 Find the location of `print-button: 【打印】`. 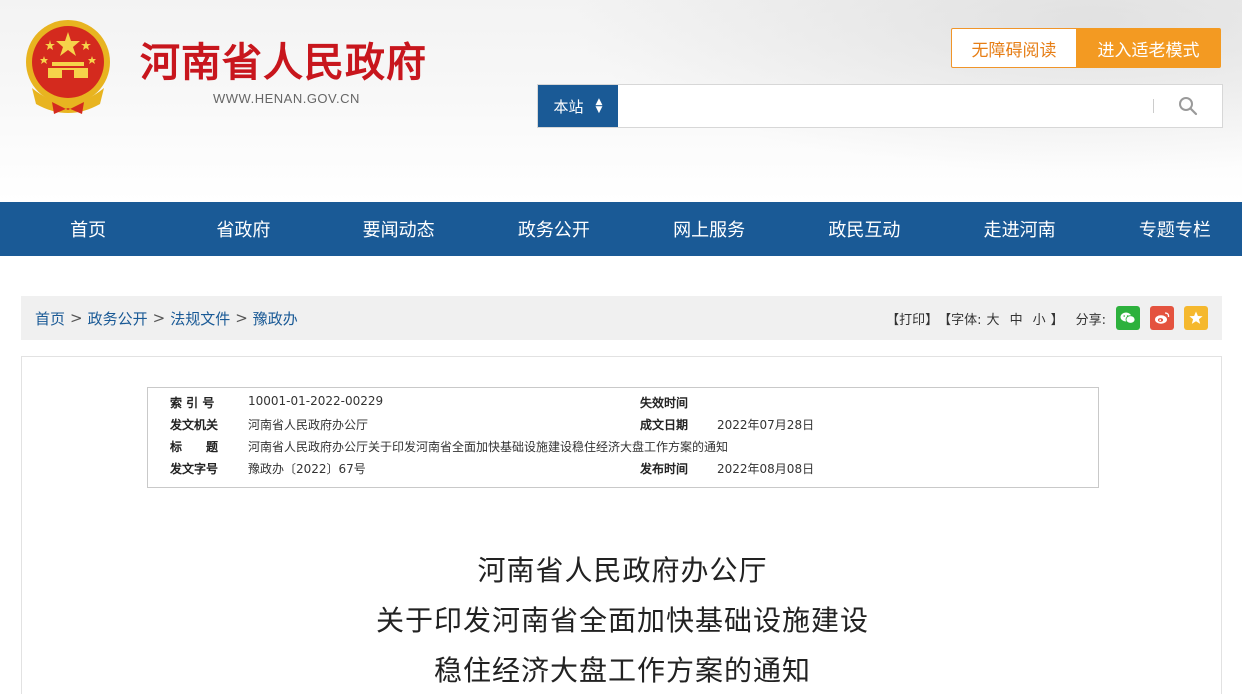

print-button: 【打印】 is located at coordinates (912, 318).